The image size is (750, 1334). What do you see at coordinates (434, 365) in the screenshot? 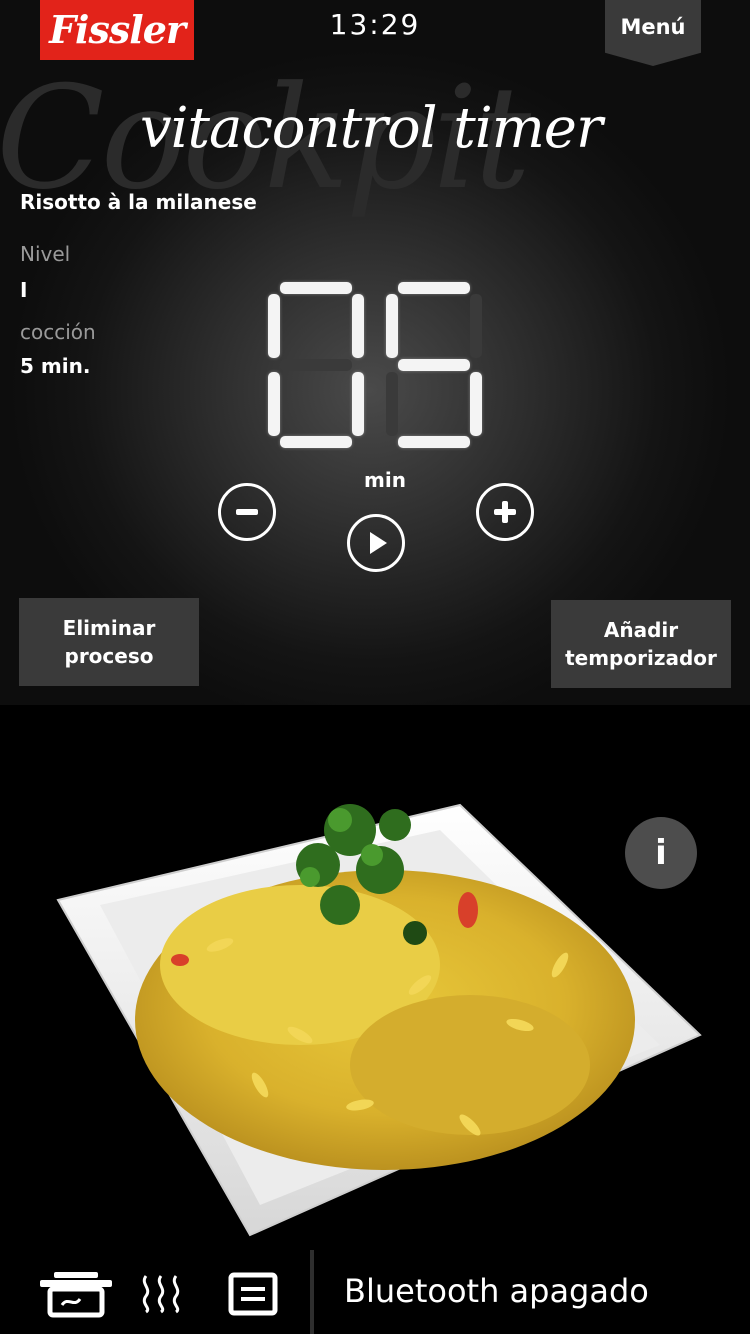
I see `timer-digit-ones` at bounding box center [434, 365].